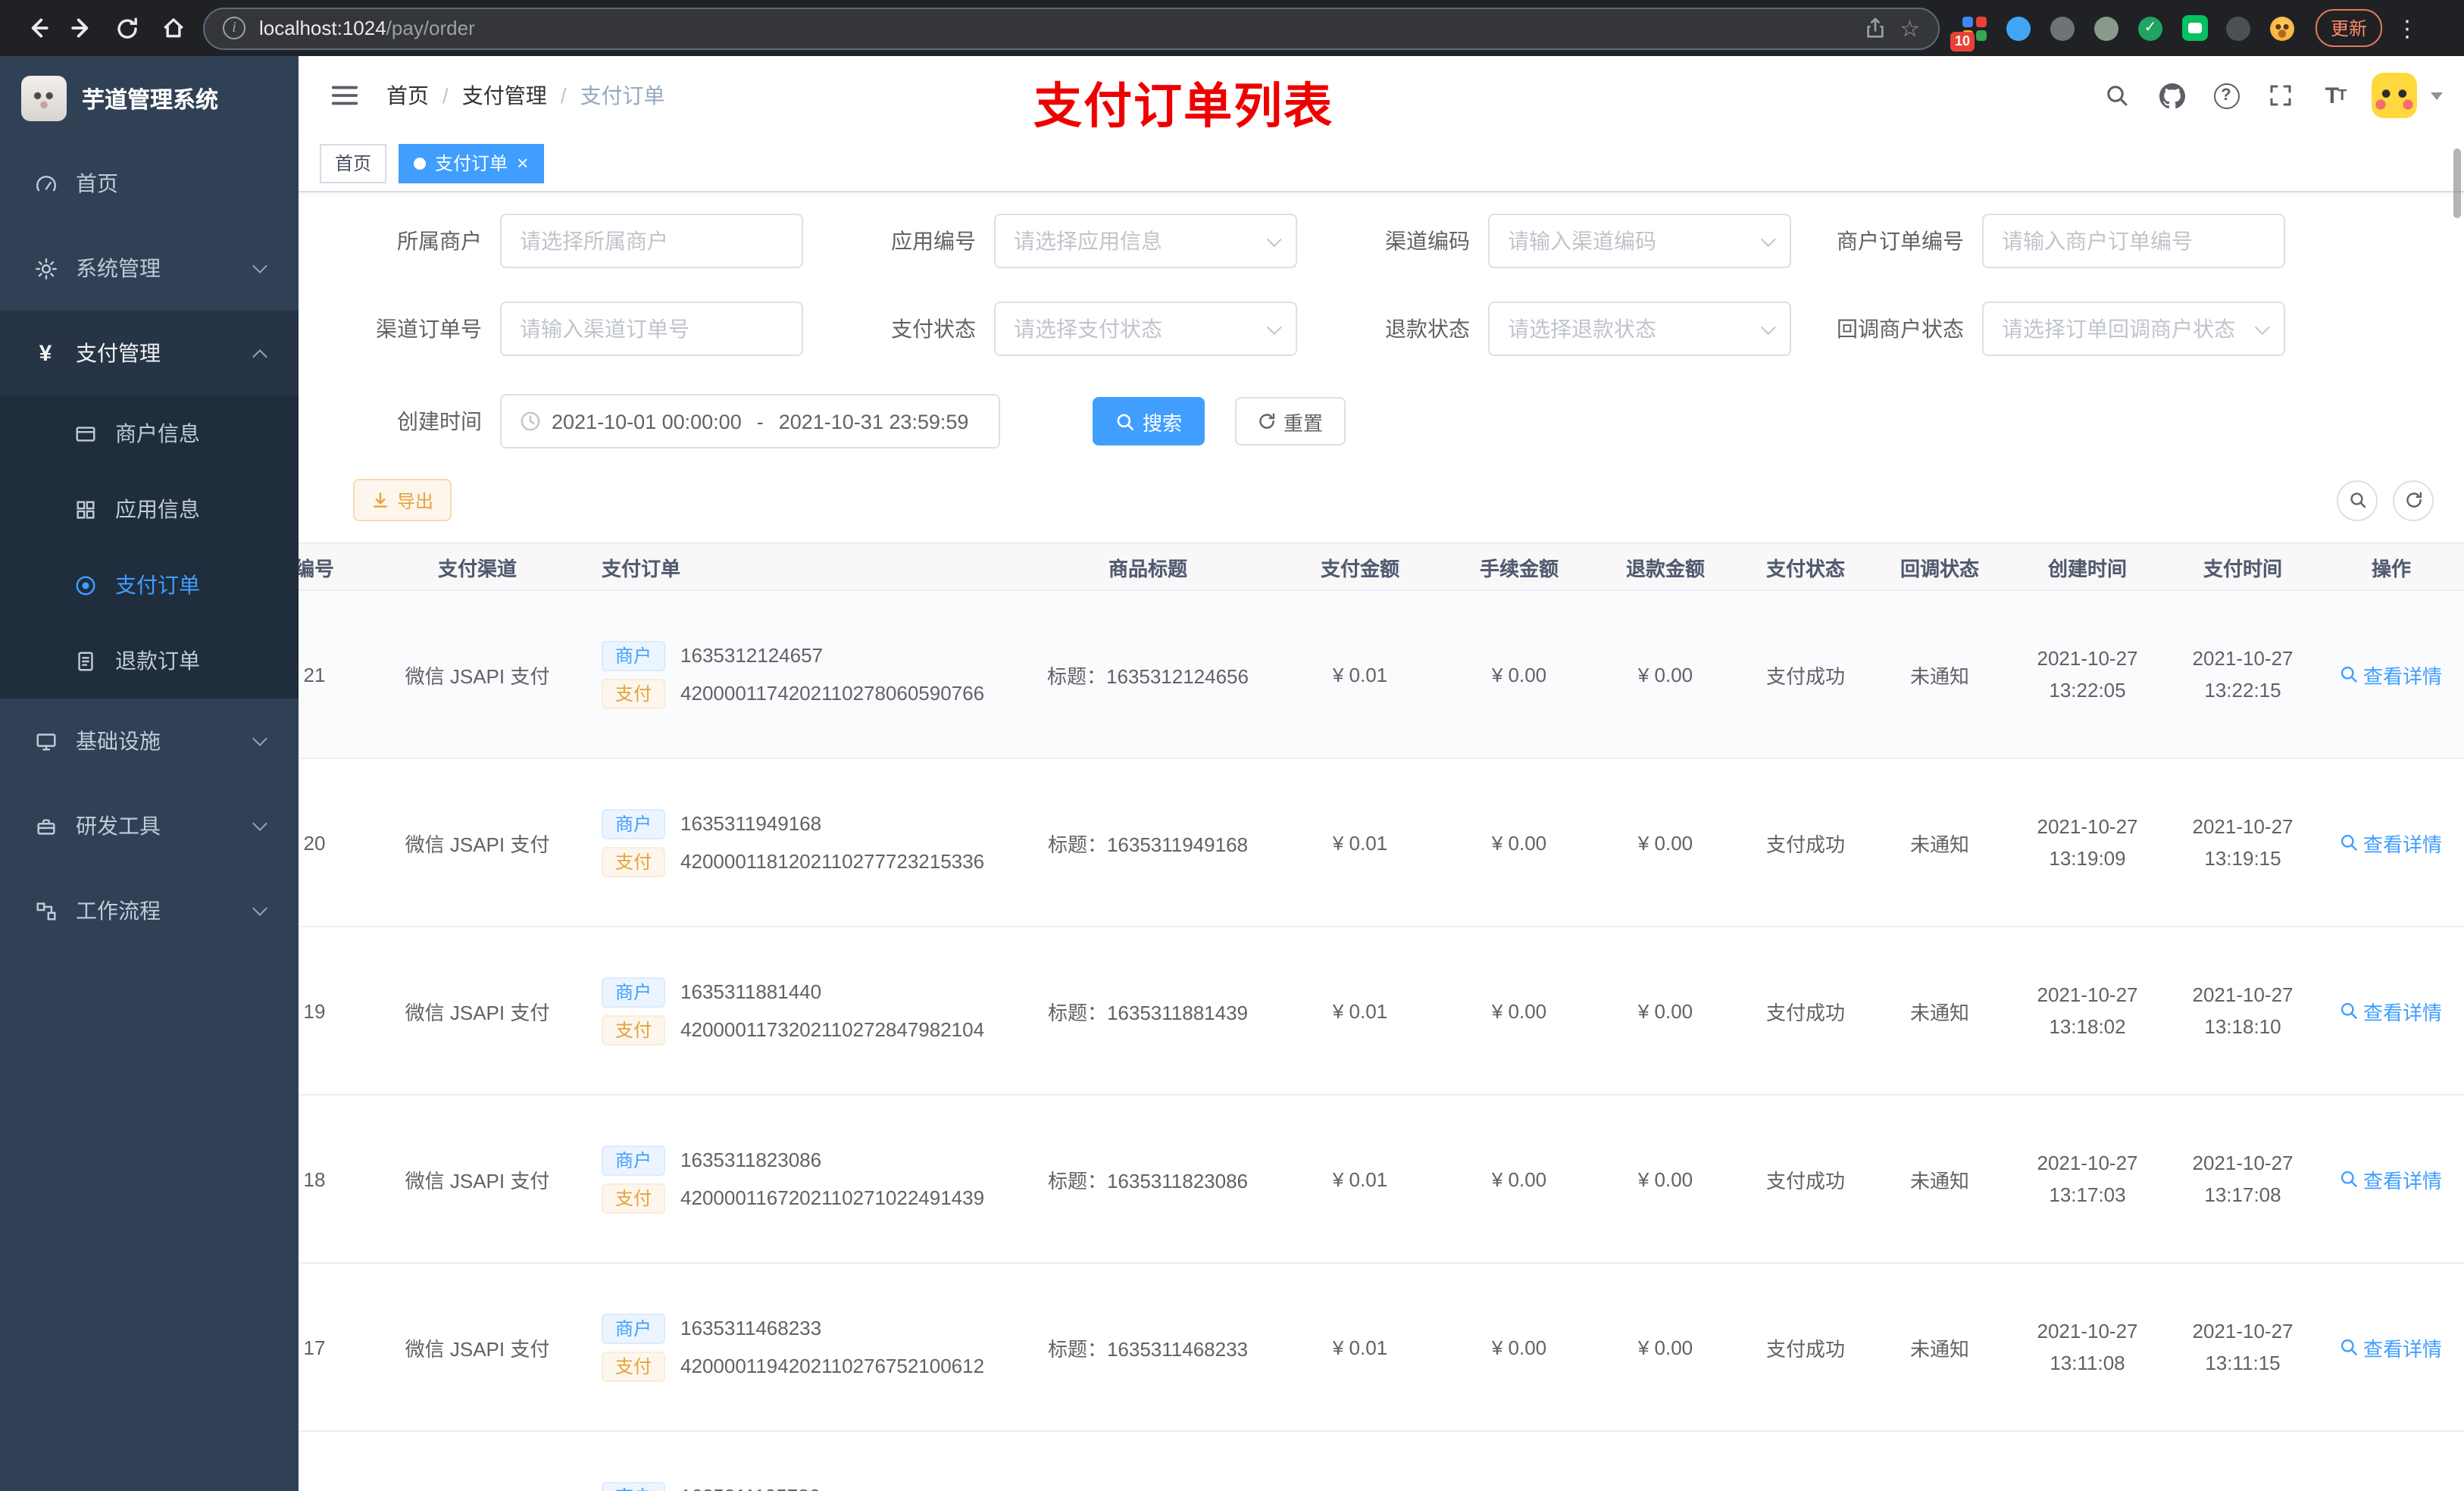  What do you see at coordinates (407, 95) in the screenshot?
I see `breadcrumb-home: 首页` at bounding box center [407, 95].